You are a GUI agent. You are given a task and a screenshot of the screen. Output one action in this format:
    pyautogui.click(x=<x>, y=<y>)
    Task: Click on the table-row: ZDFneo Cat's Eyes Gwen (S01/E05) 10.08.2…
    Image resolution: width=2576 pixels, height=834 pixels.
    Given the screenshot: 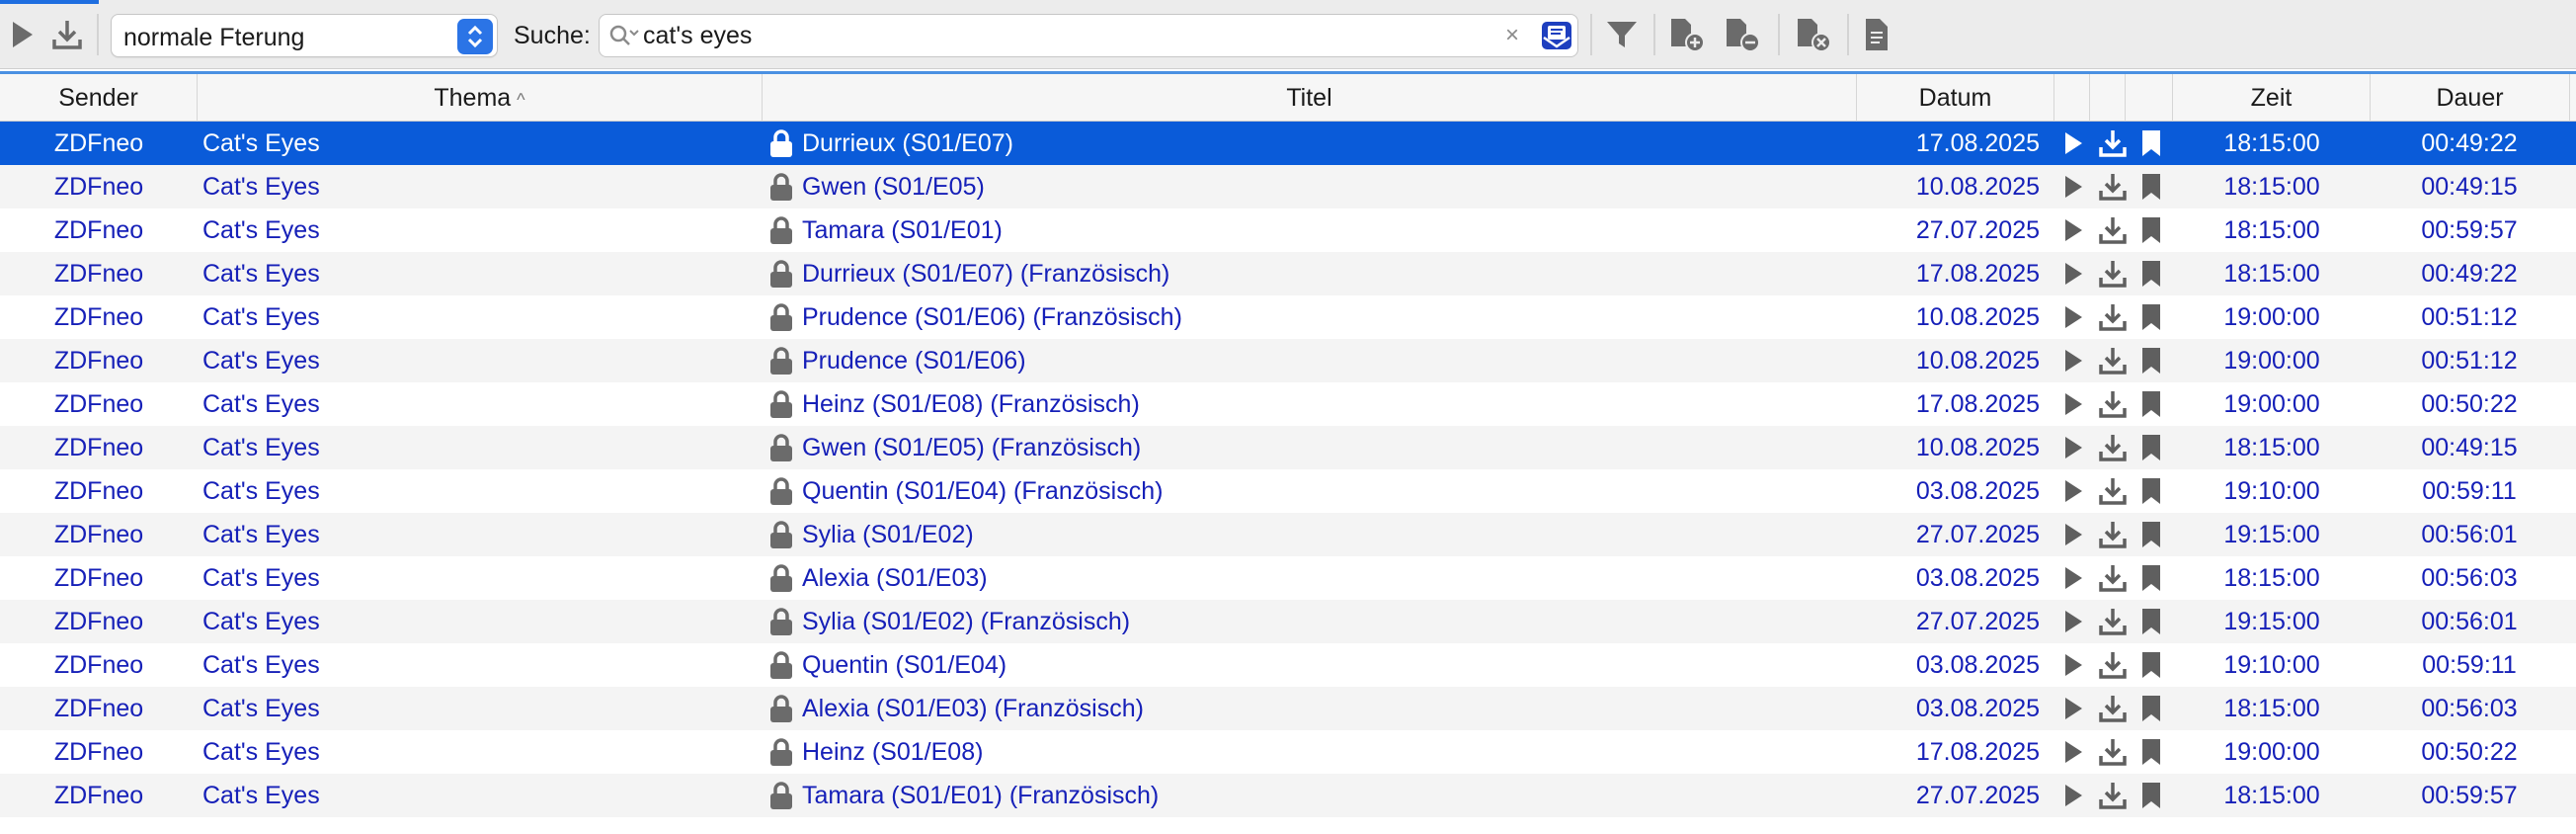 What is the action you would take?
    pyautogui.click(x=1288, y=186)
    